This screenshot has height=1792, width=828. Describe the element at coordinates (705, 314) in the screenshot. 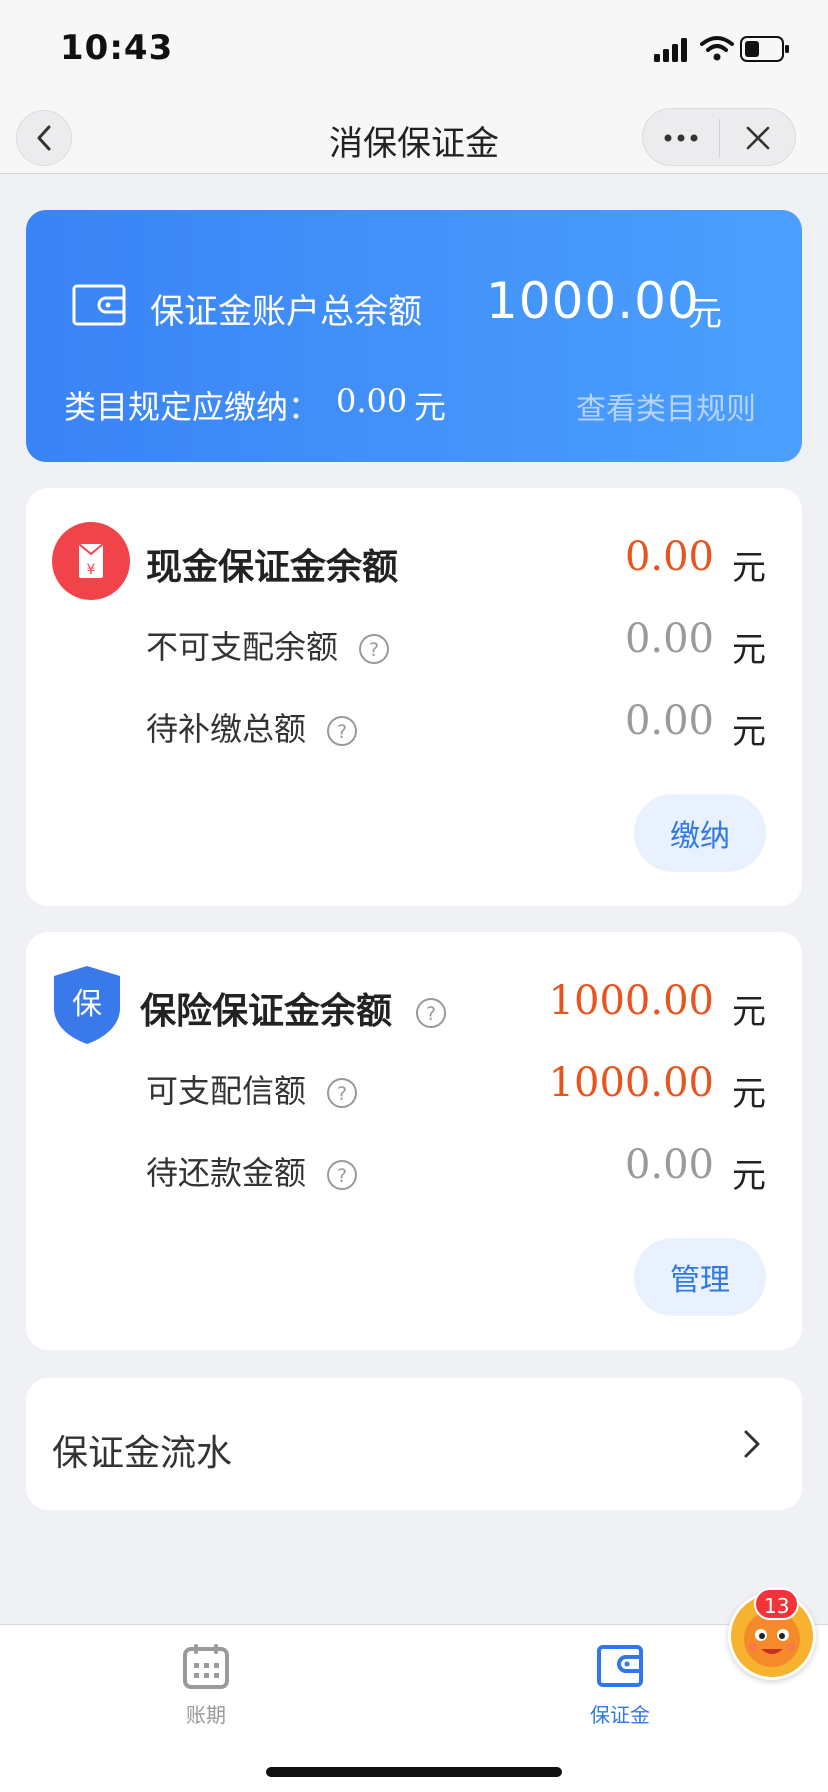

I see `total-balance-unit: 元` at that location.